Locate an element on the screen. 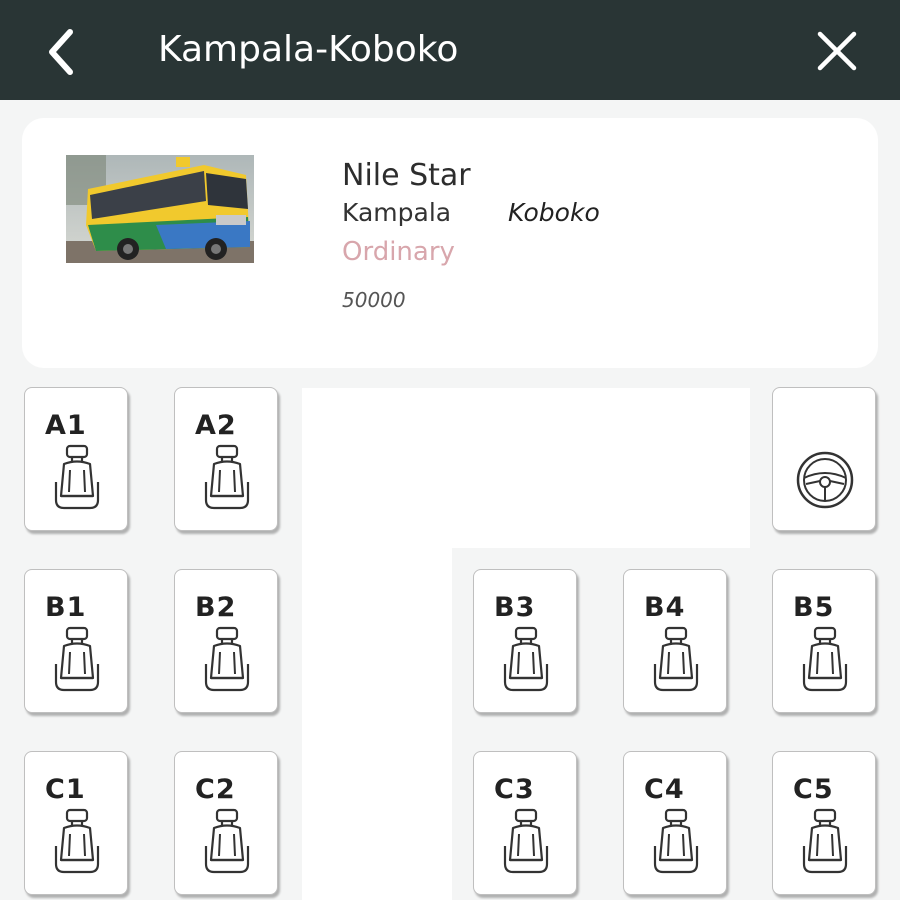 The width and height of the screenshot is (900, 900). seat-label: A1 is located at coordinates (66, 425).